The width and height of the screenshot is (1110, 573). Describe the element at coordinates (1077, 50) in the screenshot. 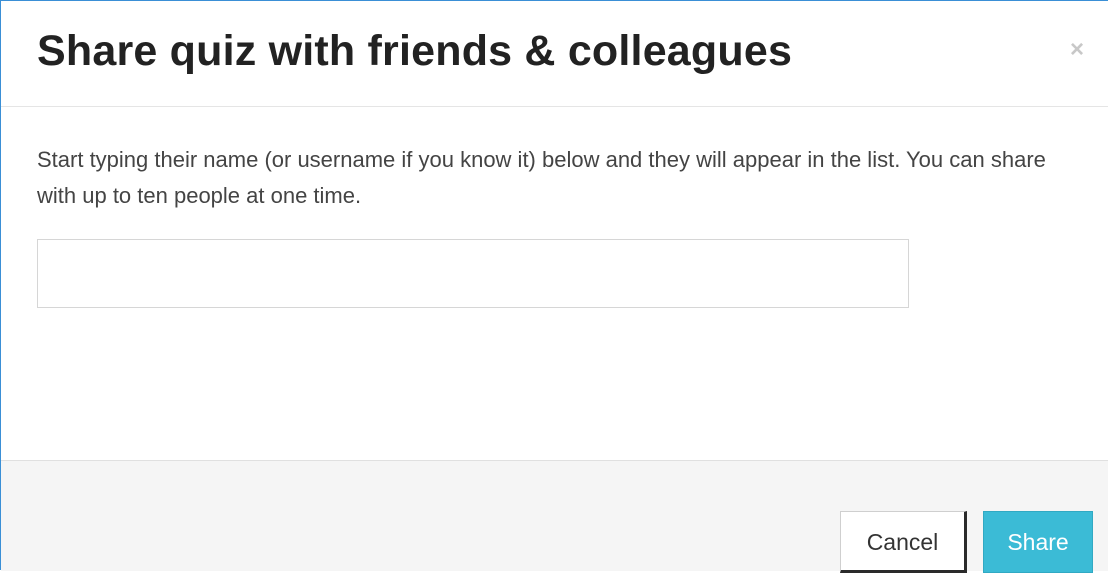

I see `close-icon: ×` at that location.